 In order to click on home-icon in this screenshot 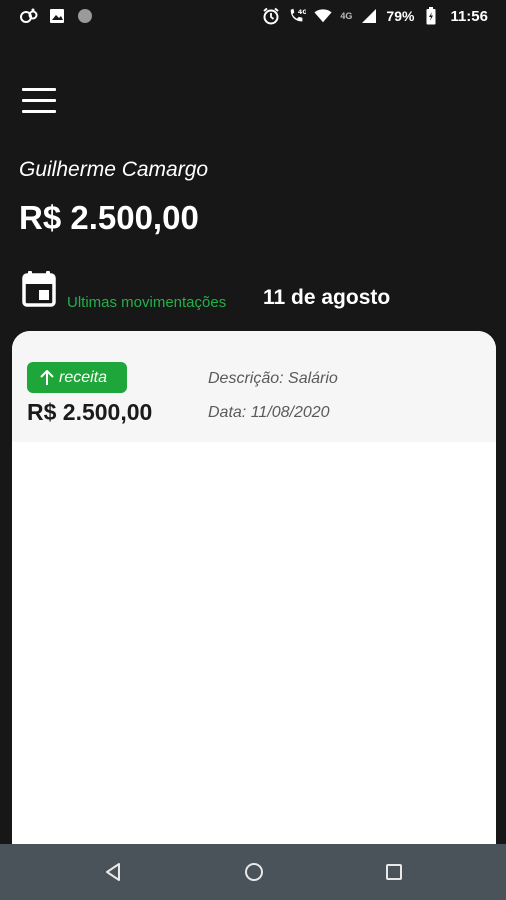, I will do `click(254, 872)`.